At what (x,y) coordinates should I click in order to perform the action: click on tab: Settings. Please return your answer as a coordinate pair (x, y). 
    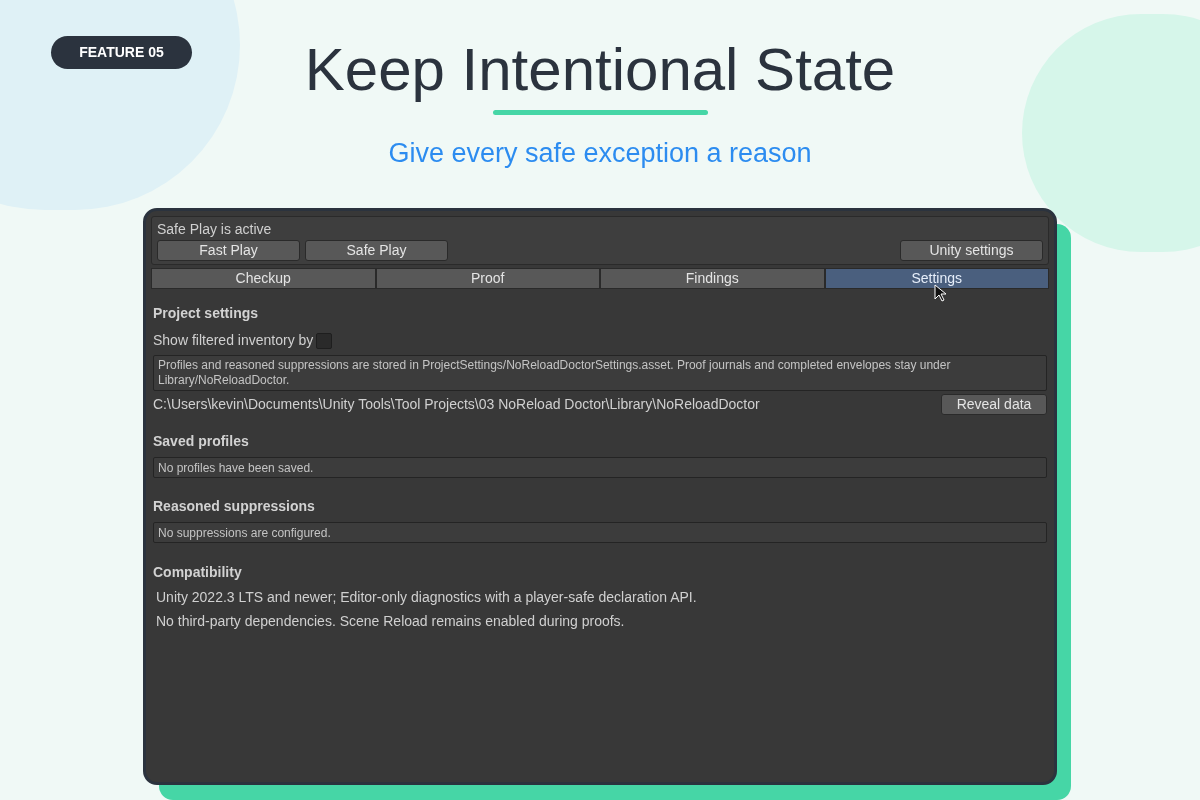
    Looking at the image, I should click on (936, 278).